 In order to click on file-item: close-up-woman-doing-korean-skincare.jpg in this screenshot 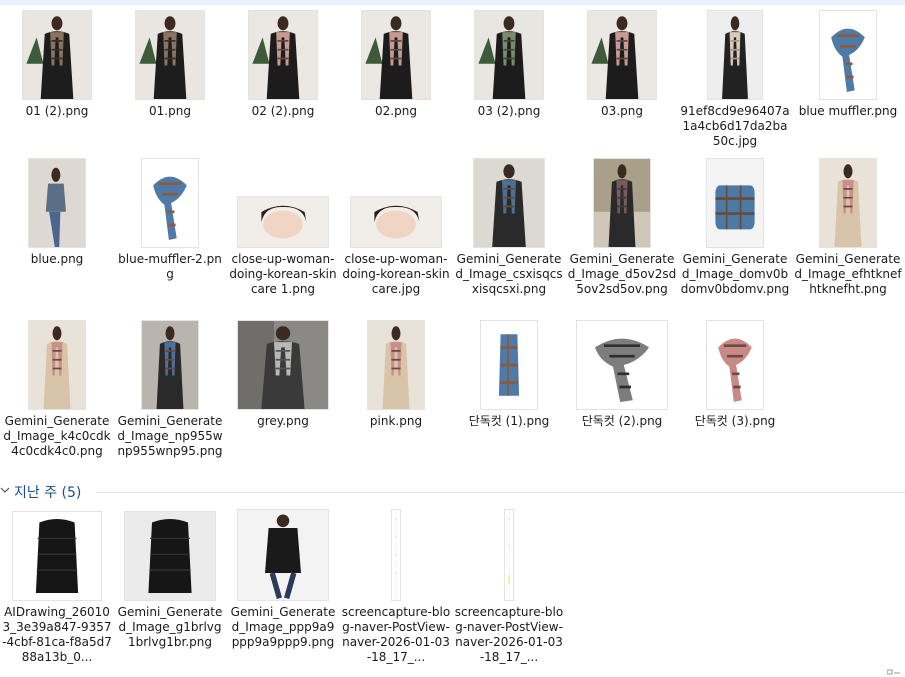, I will do `click(396, 231)`.